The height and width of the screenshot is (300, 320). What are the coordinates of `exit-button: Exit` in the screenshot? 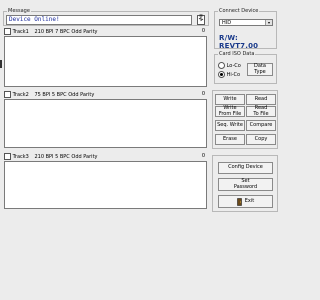 It's located at (245, 201).